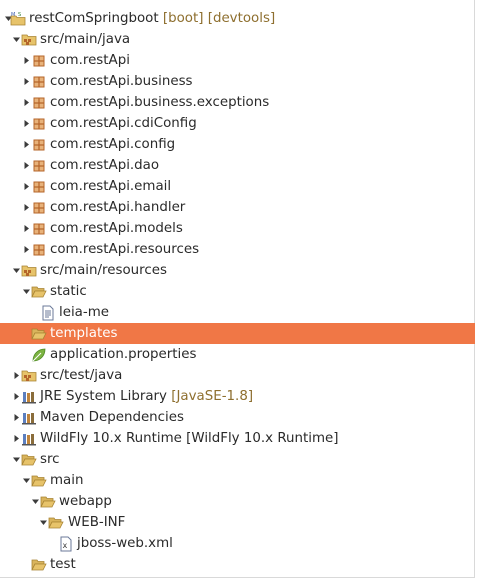  I want to click on node-name: src/main/resources, so click(103, 270).